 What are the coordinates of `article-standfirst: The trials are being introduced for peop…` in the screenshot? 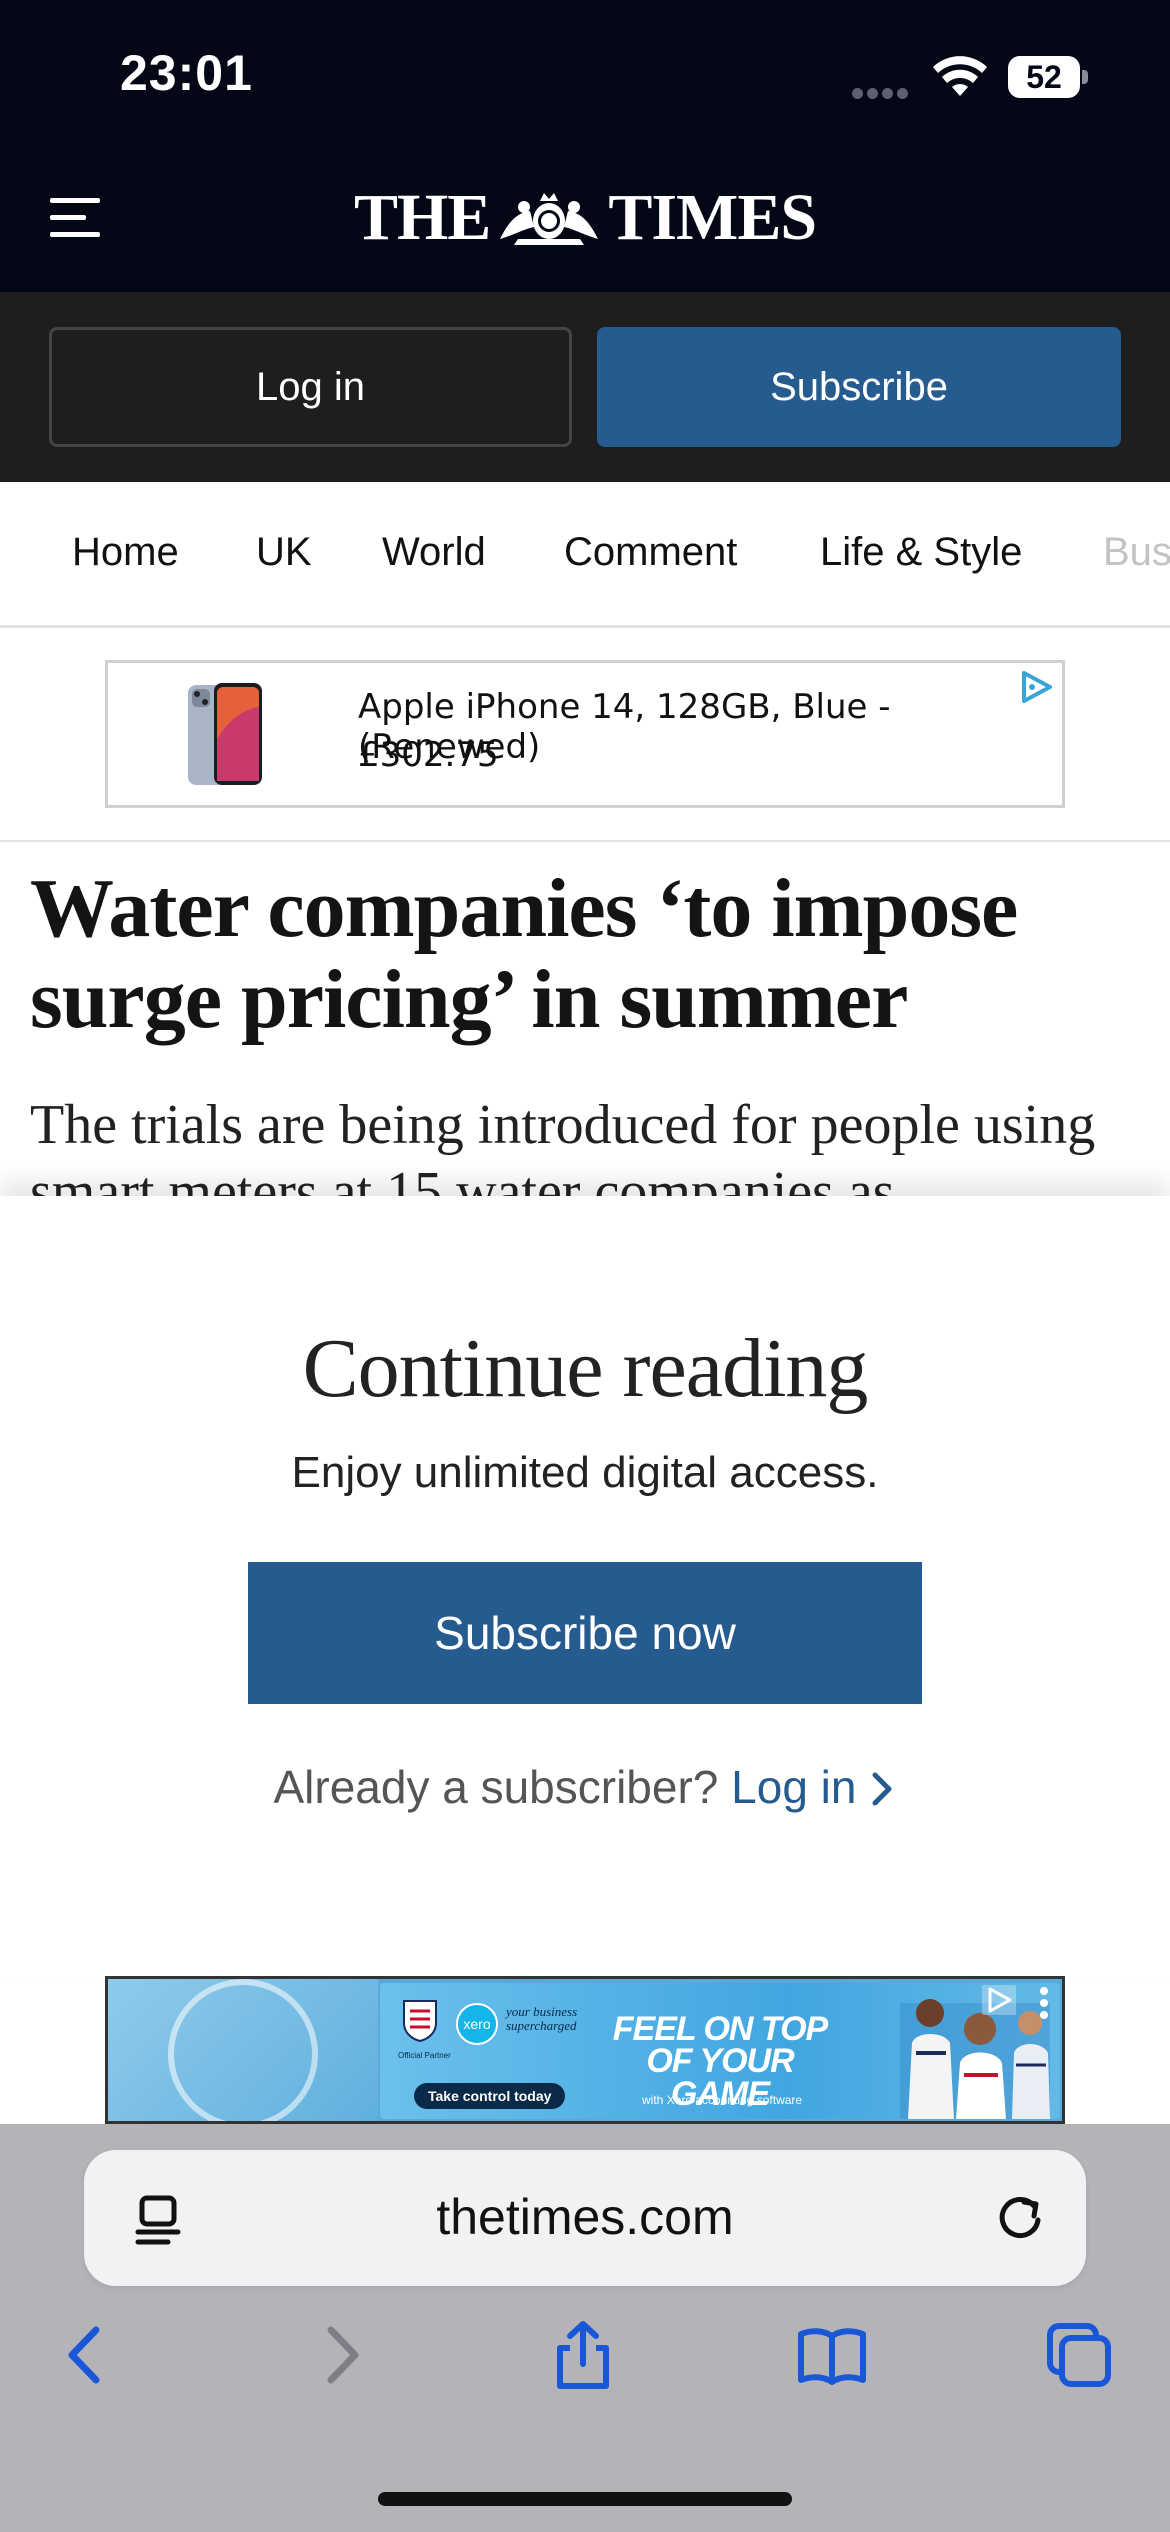 It's located at (563, 1145).